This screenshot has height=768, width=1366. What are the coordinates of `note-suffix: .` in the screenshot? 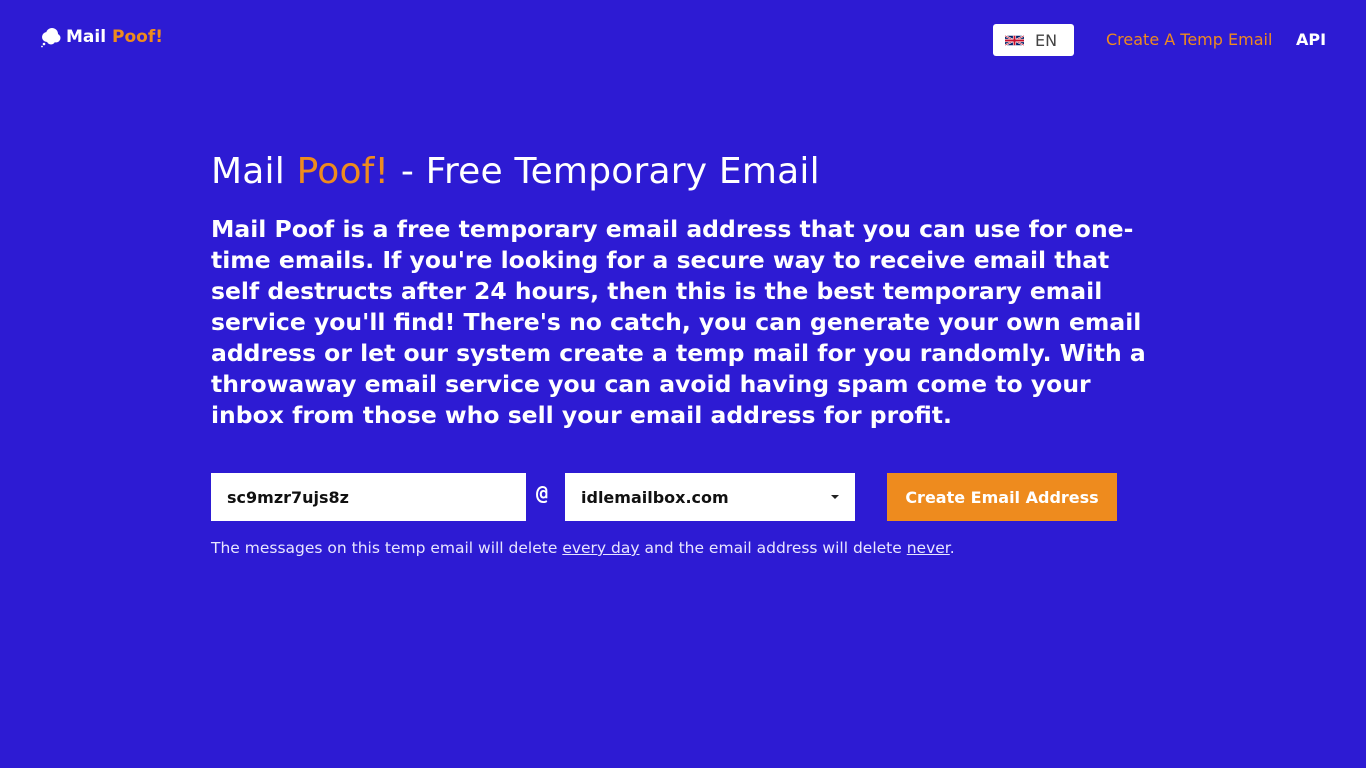 It's located at (952, 548).